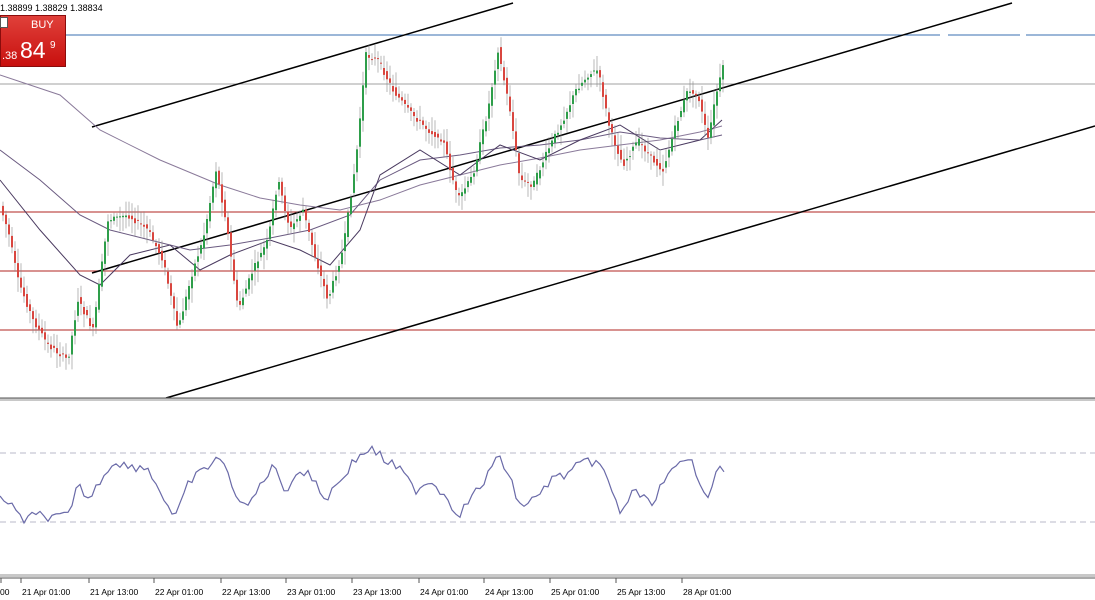  What do you see at coordinates (4, 22) in the screenshot?
I see `lot-size-field` at bounding box center [4, 22].